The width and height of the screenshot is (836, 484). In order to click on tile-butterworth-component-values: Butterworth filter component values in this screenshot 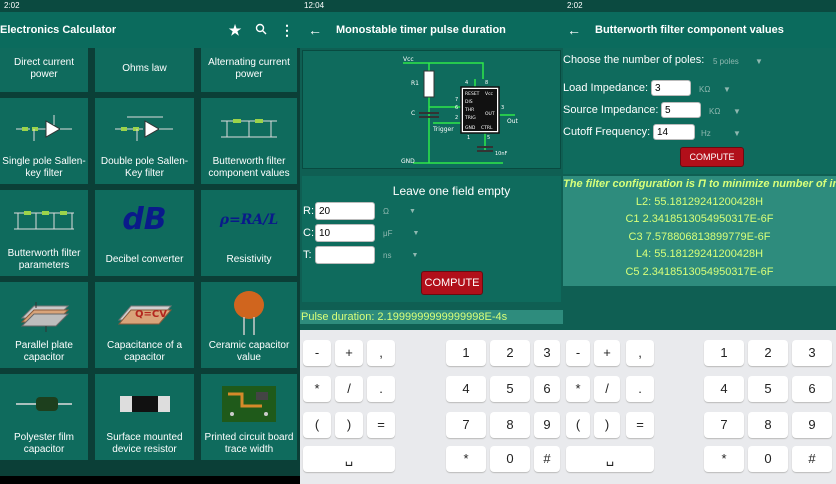, I will do `click(249, 141)`.